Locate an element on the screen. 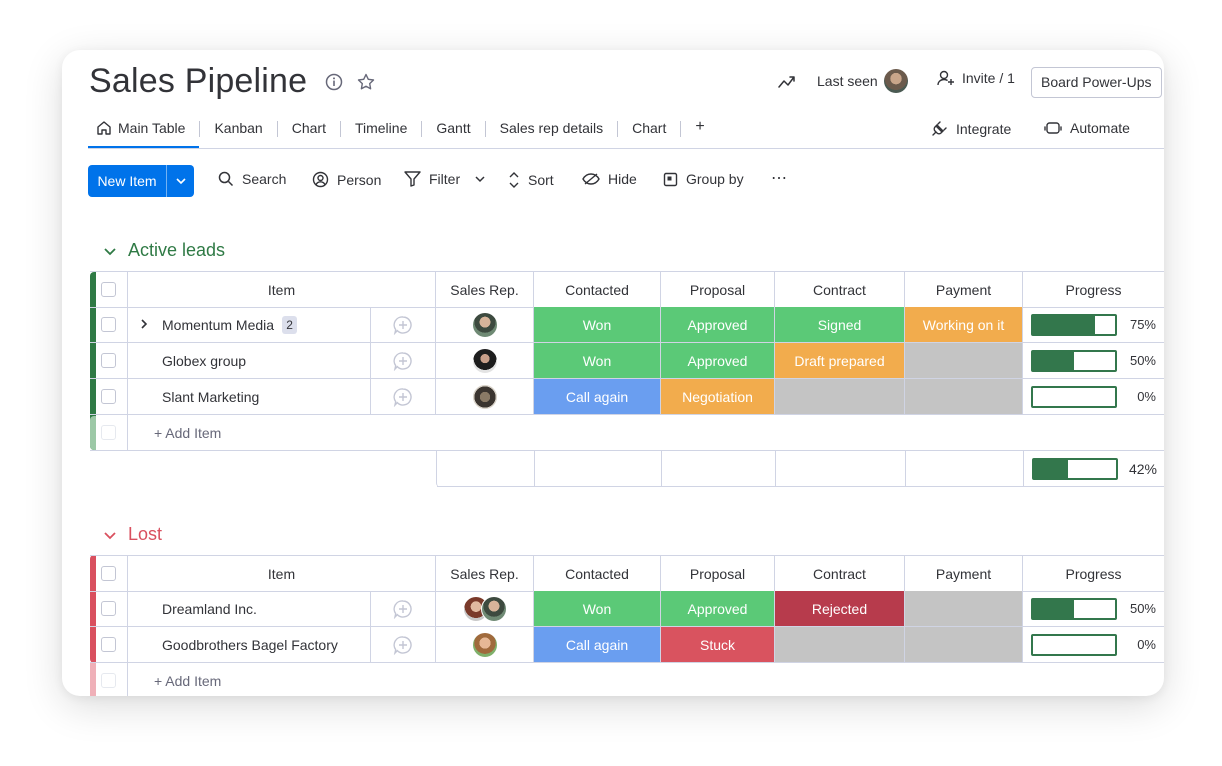 The width and height of the screenshot is (1222, 766). automate-button: Automate is located at coordinates (1087, 128).